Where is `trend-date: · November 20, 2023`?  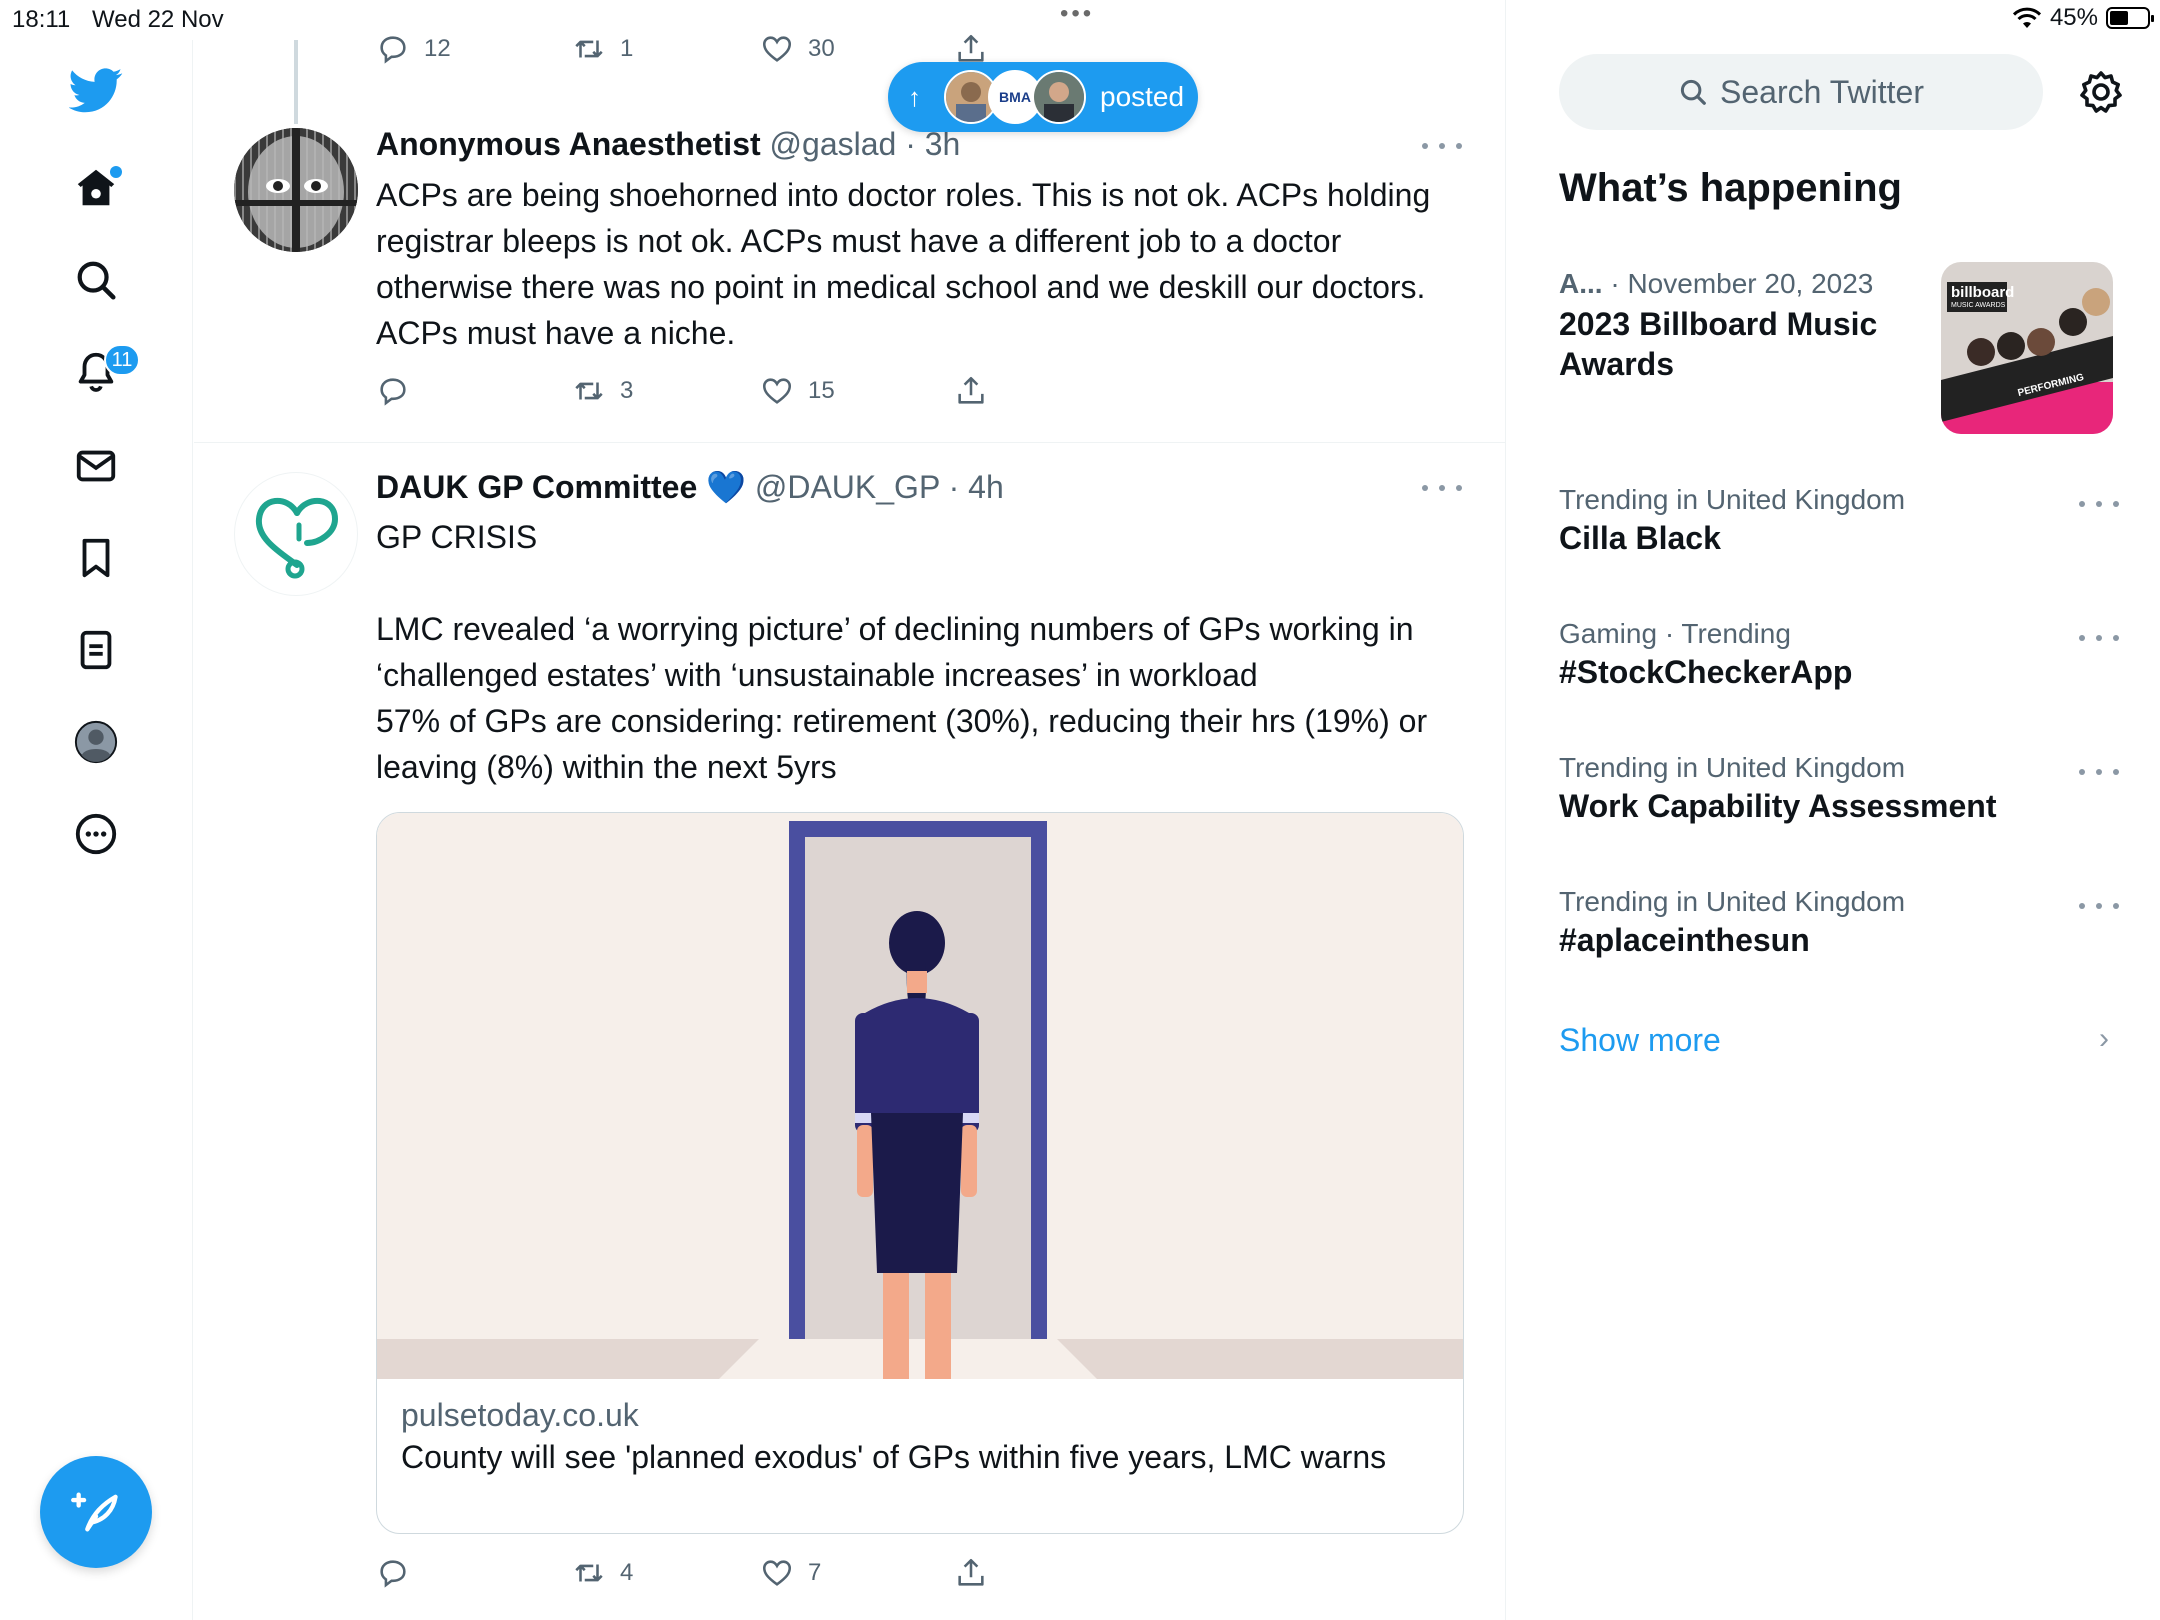
trend-date: · November 20, 2023 is located at coordinates (1742, 283).